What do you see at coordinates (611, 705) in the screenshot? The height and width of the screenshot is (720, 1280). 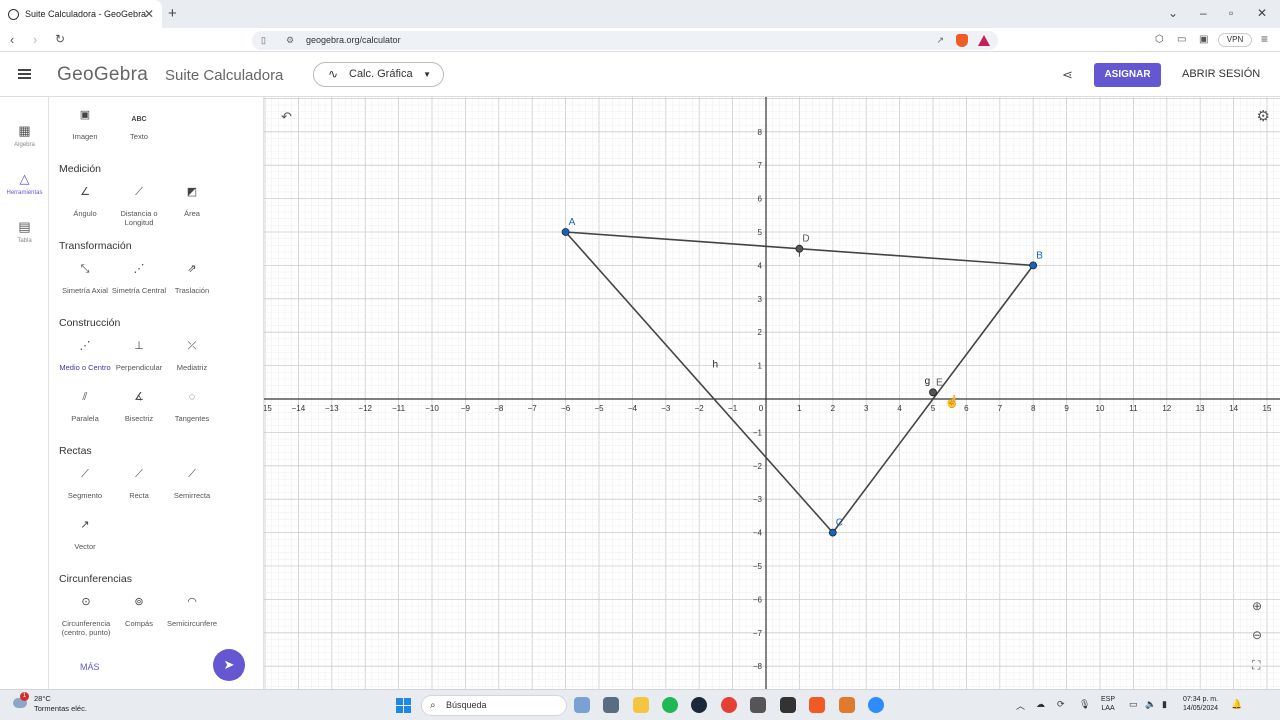 I see `task-view-app-icon` at bounding box center [611, 705].